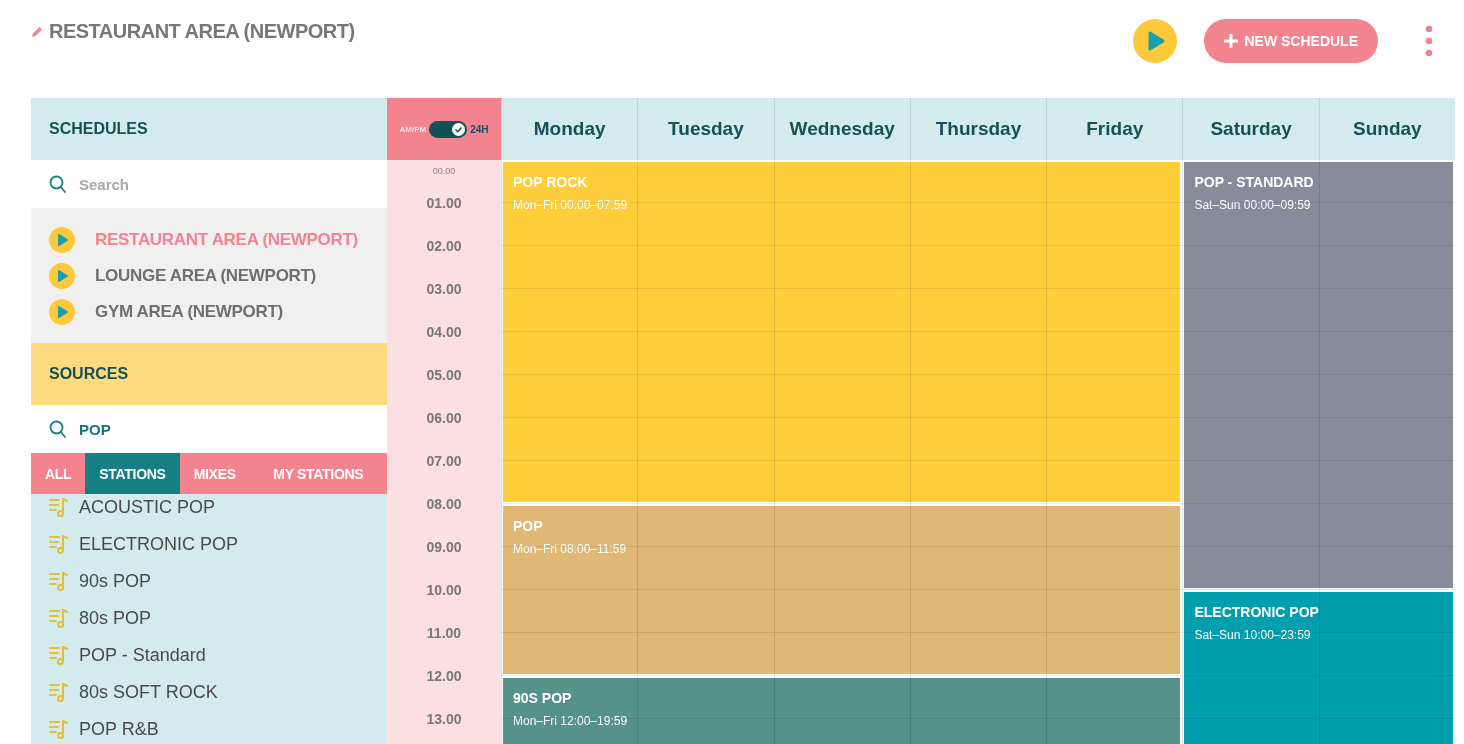 The image size is (1464, 744). I want to click on source-tab: MIXES, so click(214, 473).